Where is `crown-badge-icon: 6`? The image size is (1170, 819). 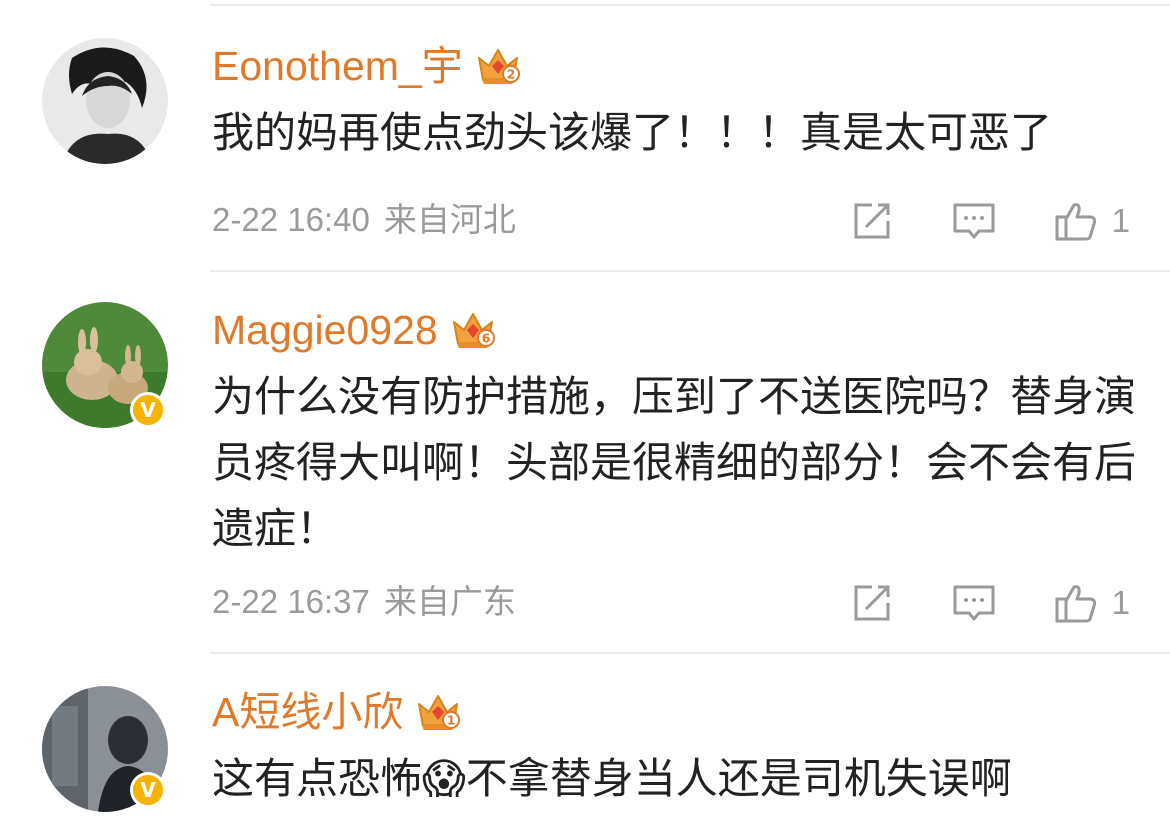 crown-badge-icon: 6 is located at coordinates (473, 330).